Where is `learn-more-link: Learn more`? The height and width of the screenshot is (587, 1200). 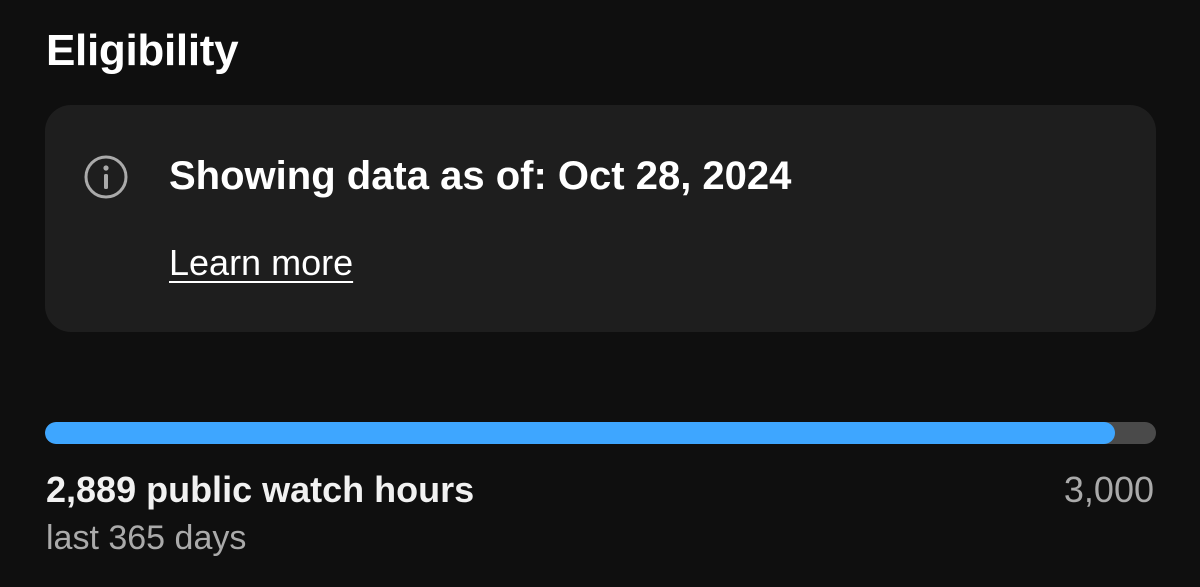
learn-more-link: Learn more is located at coordinates (261, 263).